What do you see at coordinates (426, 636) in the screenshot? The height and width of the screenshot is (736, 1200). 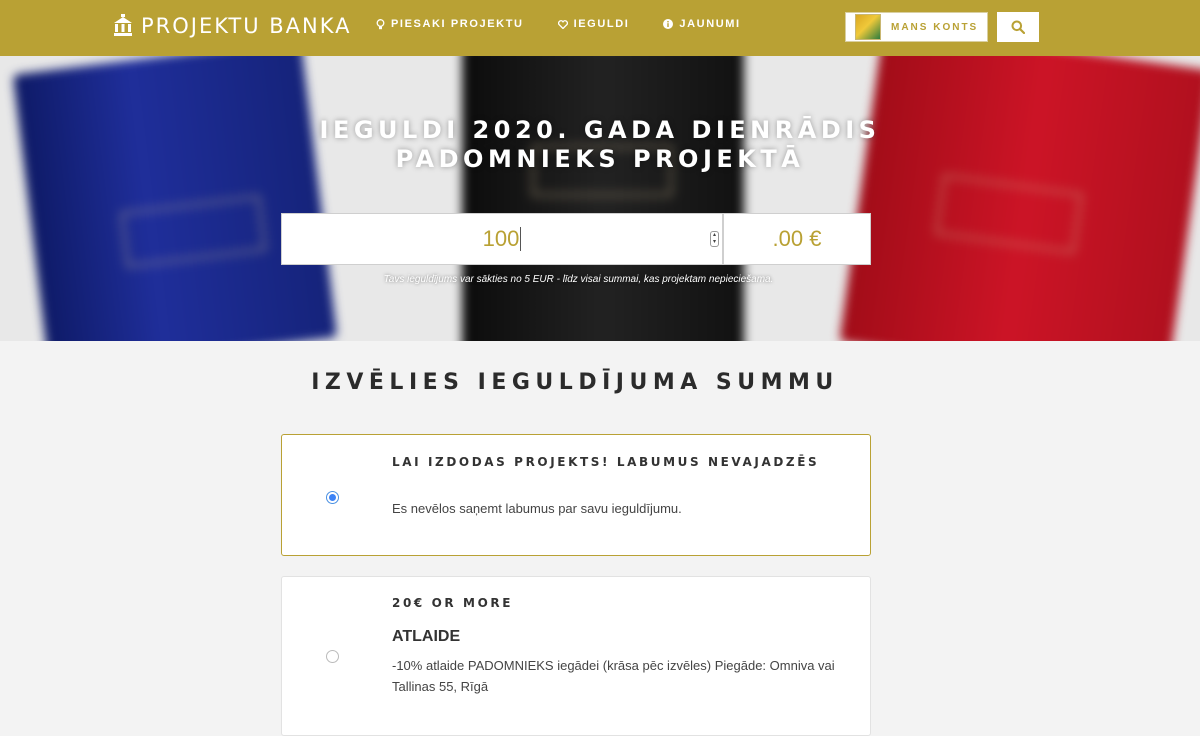 I see `reward-subtitle: ATLAIDE` at bounding box center [426, 636].